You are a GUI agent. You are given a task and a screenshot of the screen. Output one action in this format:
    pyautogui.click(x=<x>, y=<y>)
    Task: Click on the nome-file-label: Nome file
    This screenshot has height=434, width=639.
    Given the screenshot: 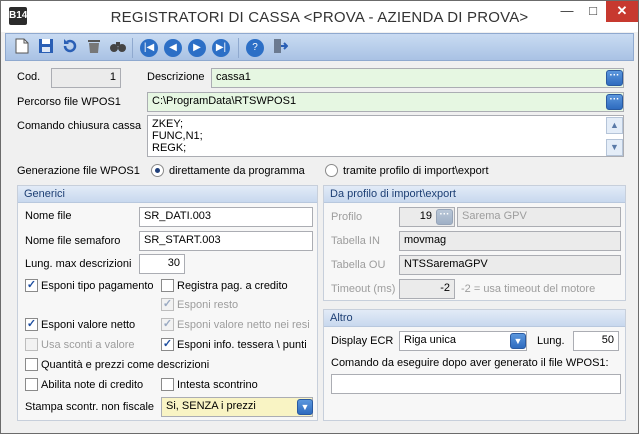 What is the action you would take?
    pyautogui.click(x=48, y=216)
    